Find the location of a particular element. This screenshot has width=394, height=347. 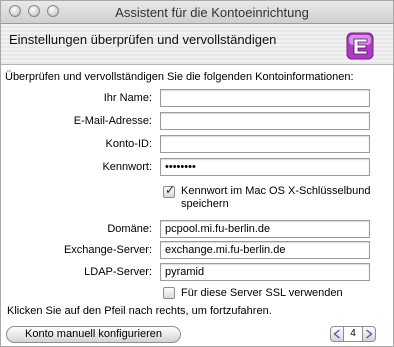

password-label: Kennwort: is located at coordinates (127, 167).